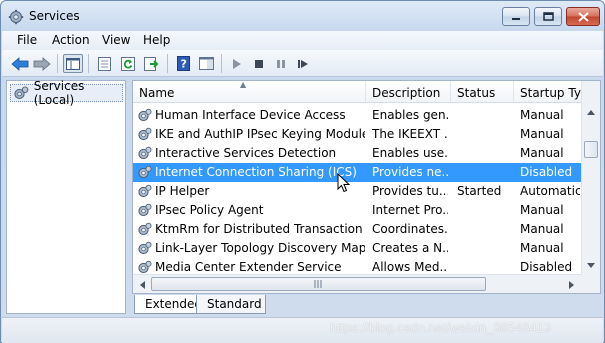  I want to click on table-row: IP Helper Provides tu... Started Automatic, so click(357, 191).